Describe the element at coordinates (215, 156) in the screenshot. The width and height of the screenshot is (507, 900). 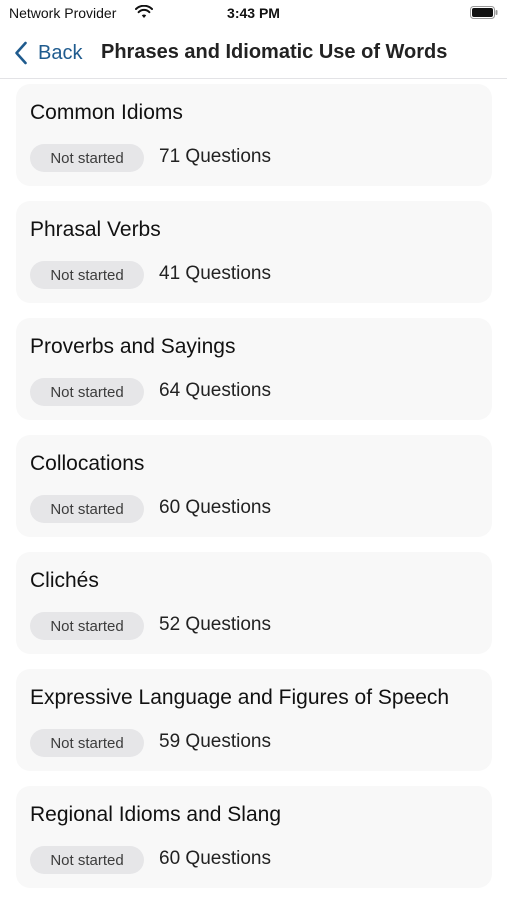
I see `question-count: 71 Questions` at that location.